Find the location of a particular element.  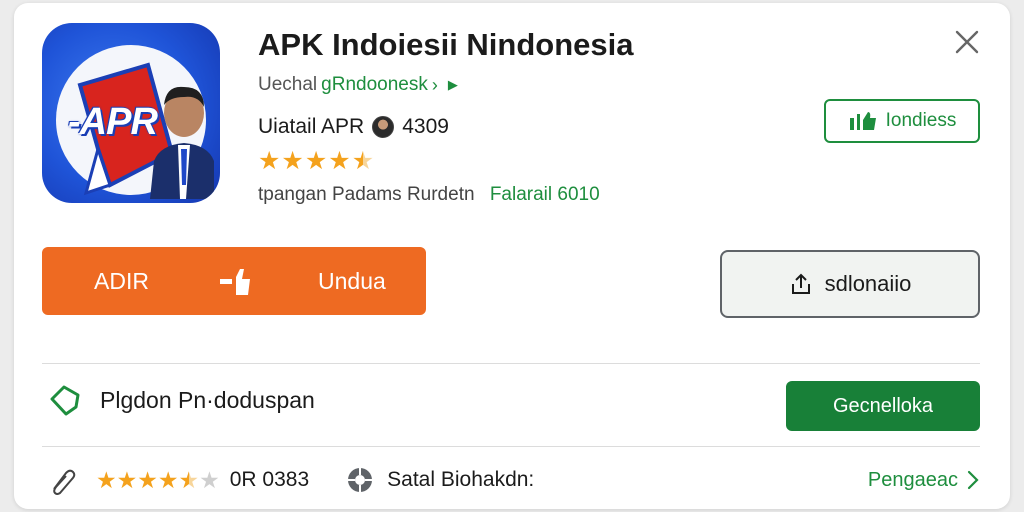

meta-text: tpangan Padams Rurdetn is located at coordinates (366, 194).